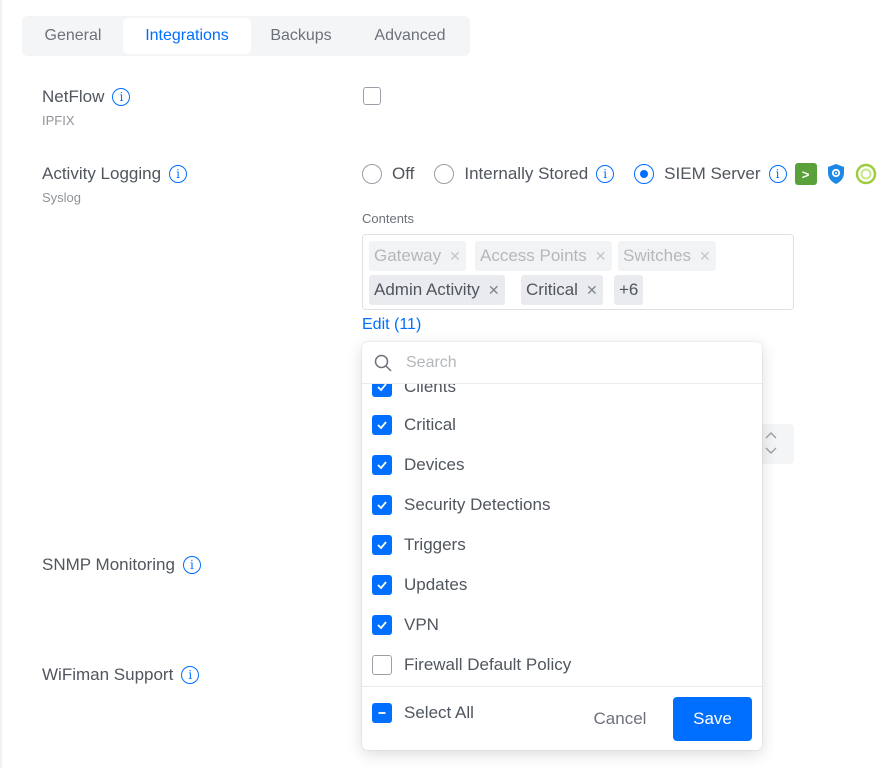 This screenshot has height=768, width=885. I want to click on chip-more-count: +6, so click(629, 290).